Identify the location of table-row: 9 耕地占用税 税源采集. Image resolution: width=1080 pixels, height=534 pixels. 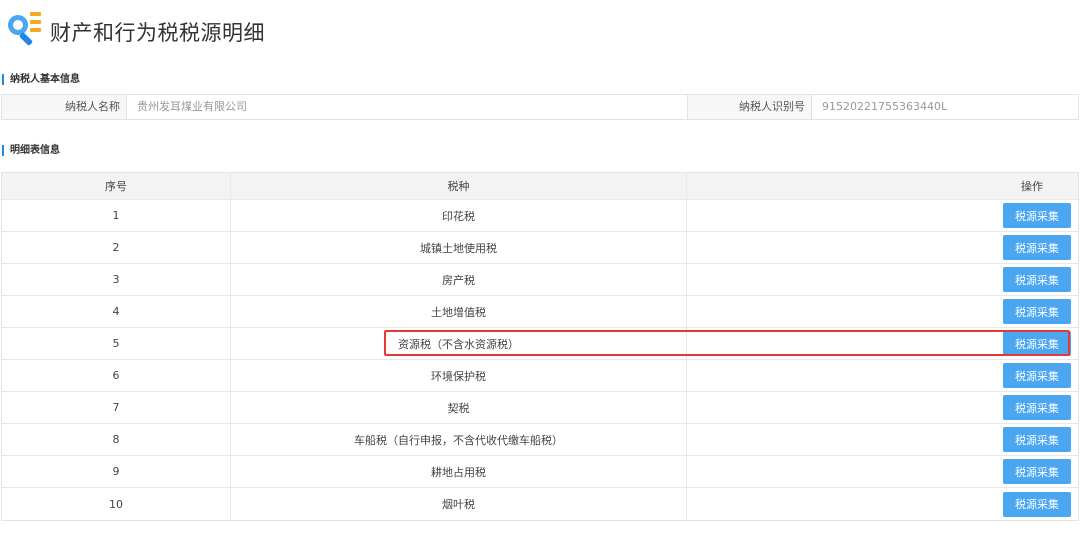
(540, 472).